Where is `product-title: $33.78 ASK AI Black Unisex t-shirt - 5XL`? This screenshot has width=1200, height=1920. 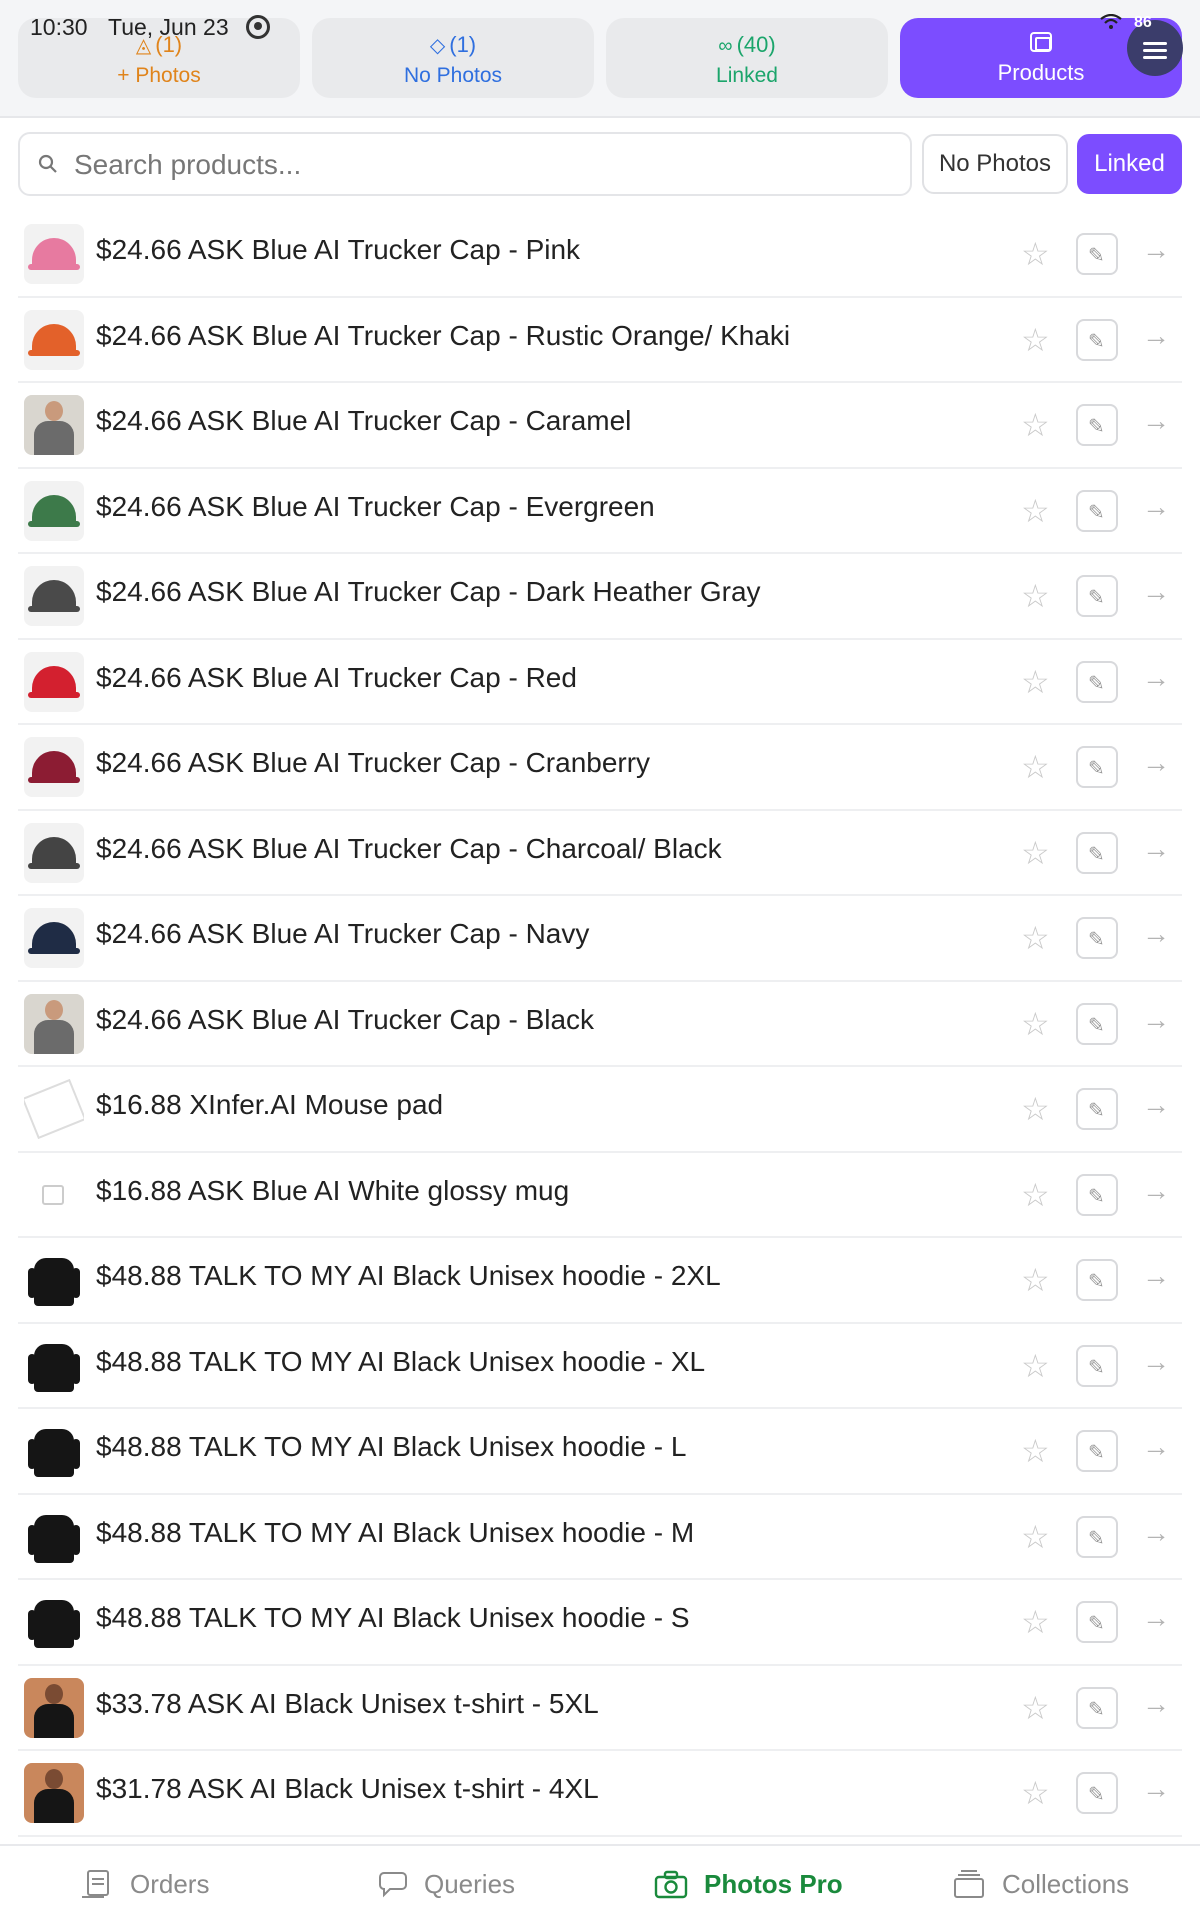
product-title: $33.78 ASK AI Black Unisex t-shirt - 5XL is located at coordinates (347, 1703).